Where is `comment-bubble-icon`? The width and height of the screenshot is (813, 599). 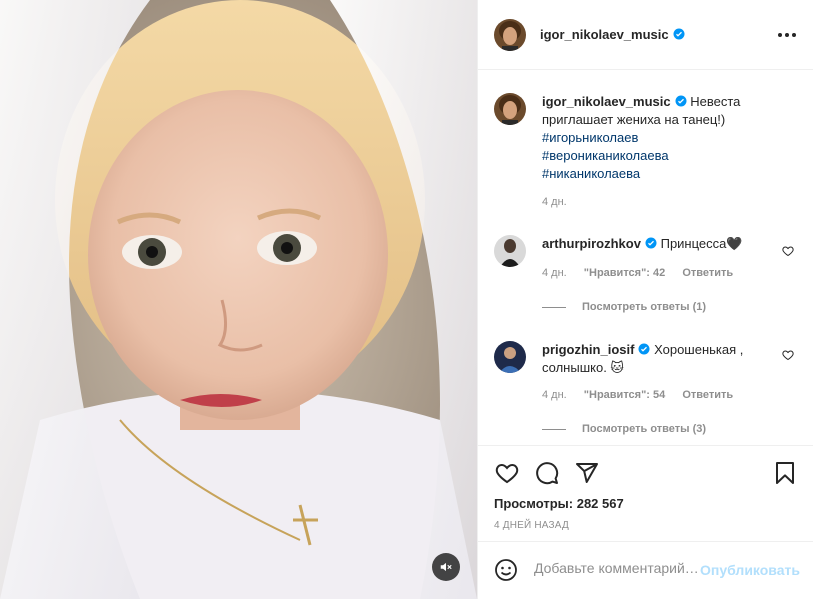 comment-bubble-icon is located at coordinates (547, 473).